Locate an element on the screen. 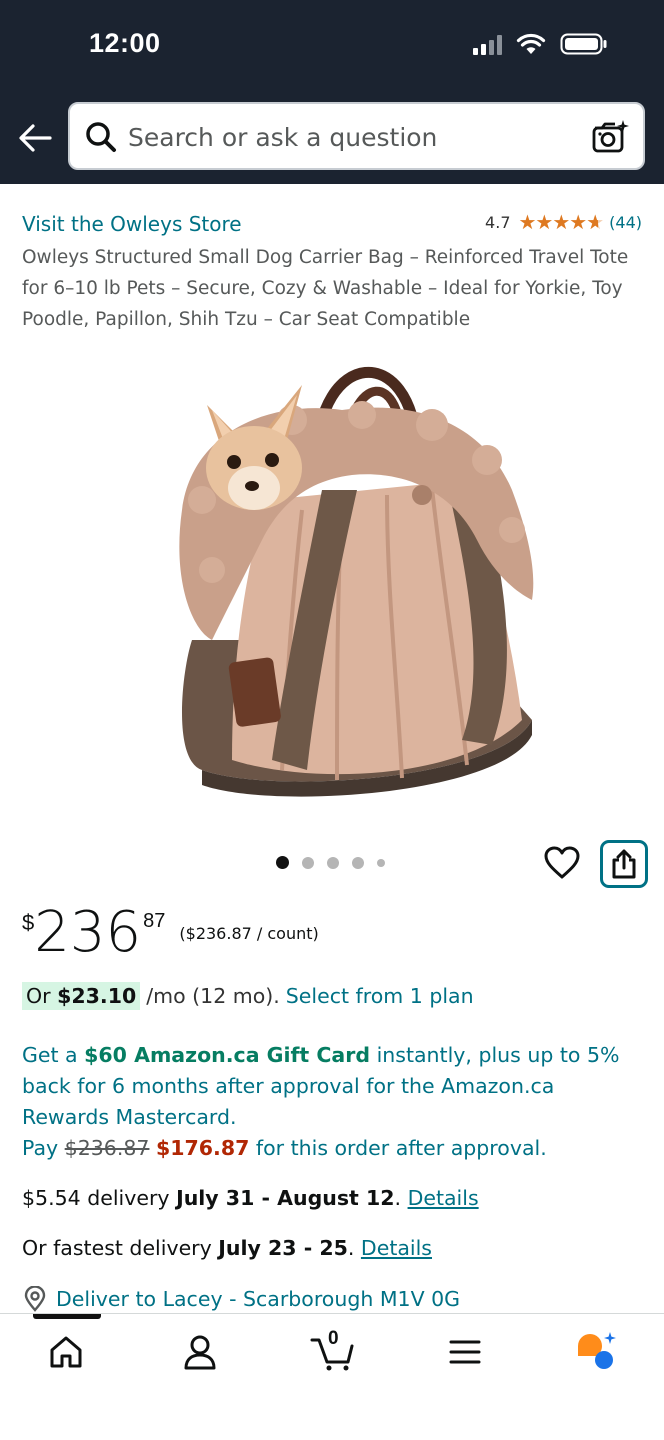 The height and width of the screenshot is (1440, 664). star-rating-icon: ★★★★★ ★ is located at coordinates (561, 222).